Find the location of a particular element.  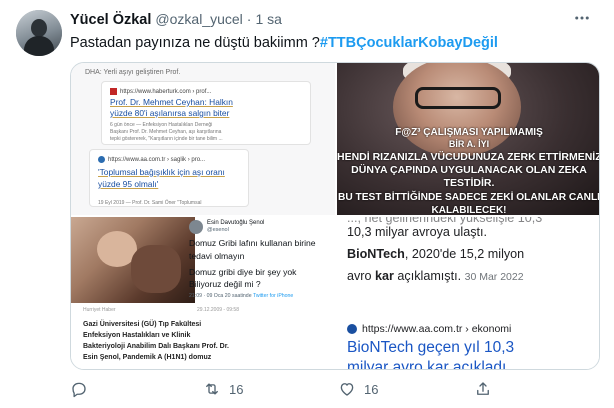

result-title-text: Prof. Dr. Mehmet Ceyhan: Halkın is located at coordinates (171, 102).